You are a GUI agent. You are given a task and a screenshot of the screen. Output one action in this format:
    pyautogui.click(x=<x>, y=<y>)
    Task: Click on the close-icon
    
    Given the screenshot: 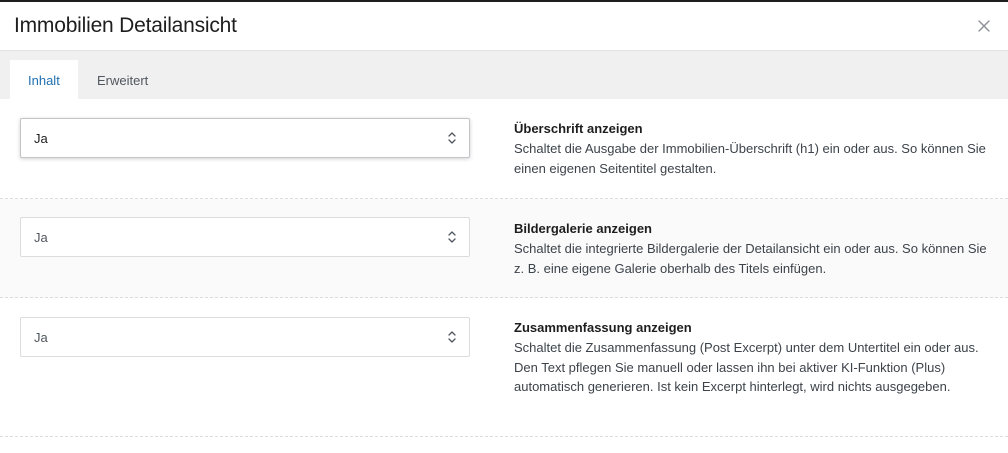 What is the action you would take?
    pyautogui.click(x=984, y=26)
    